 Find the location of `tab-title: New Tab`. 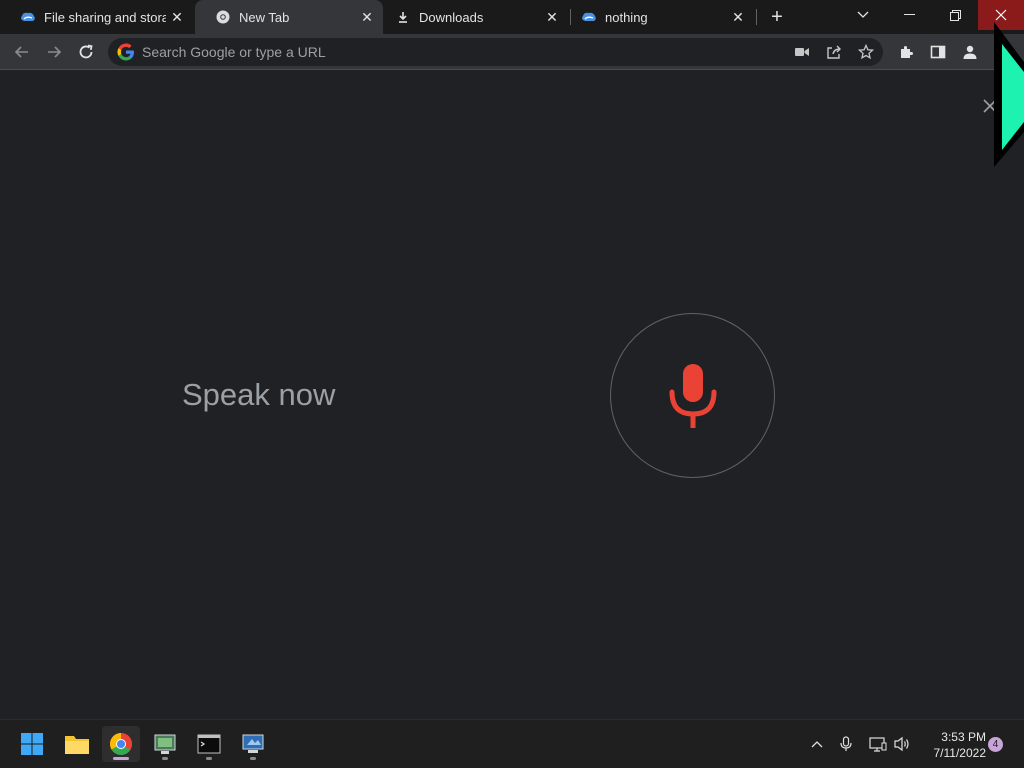

tab-title: New Tab is located at coordinates (264, 17).